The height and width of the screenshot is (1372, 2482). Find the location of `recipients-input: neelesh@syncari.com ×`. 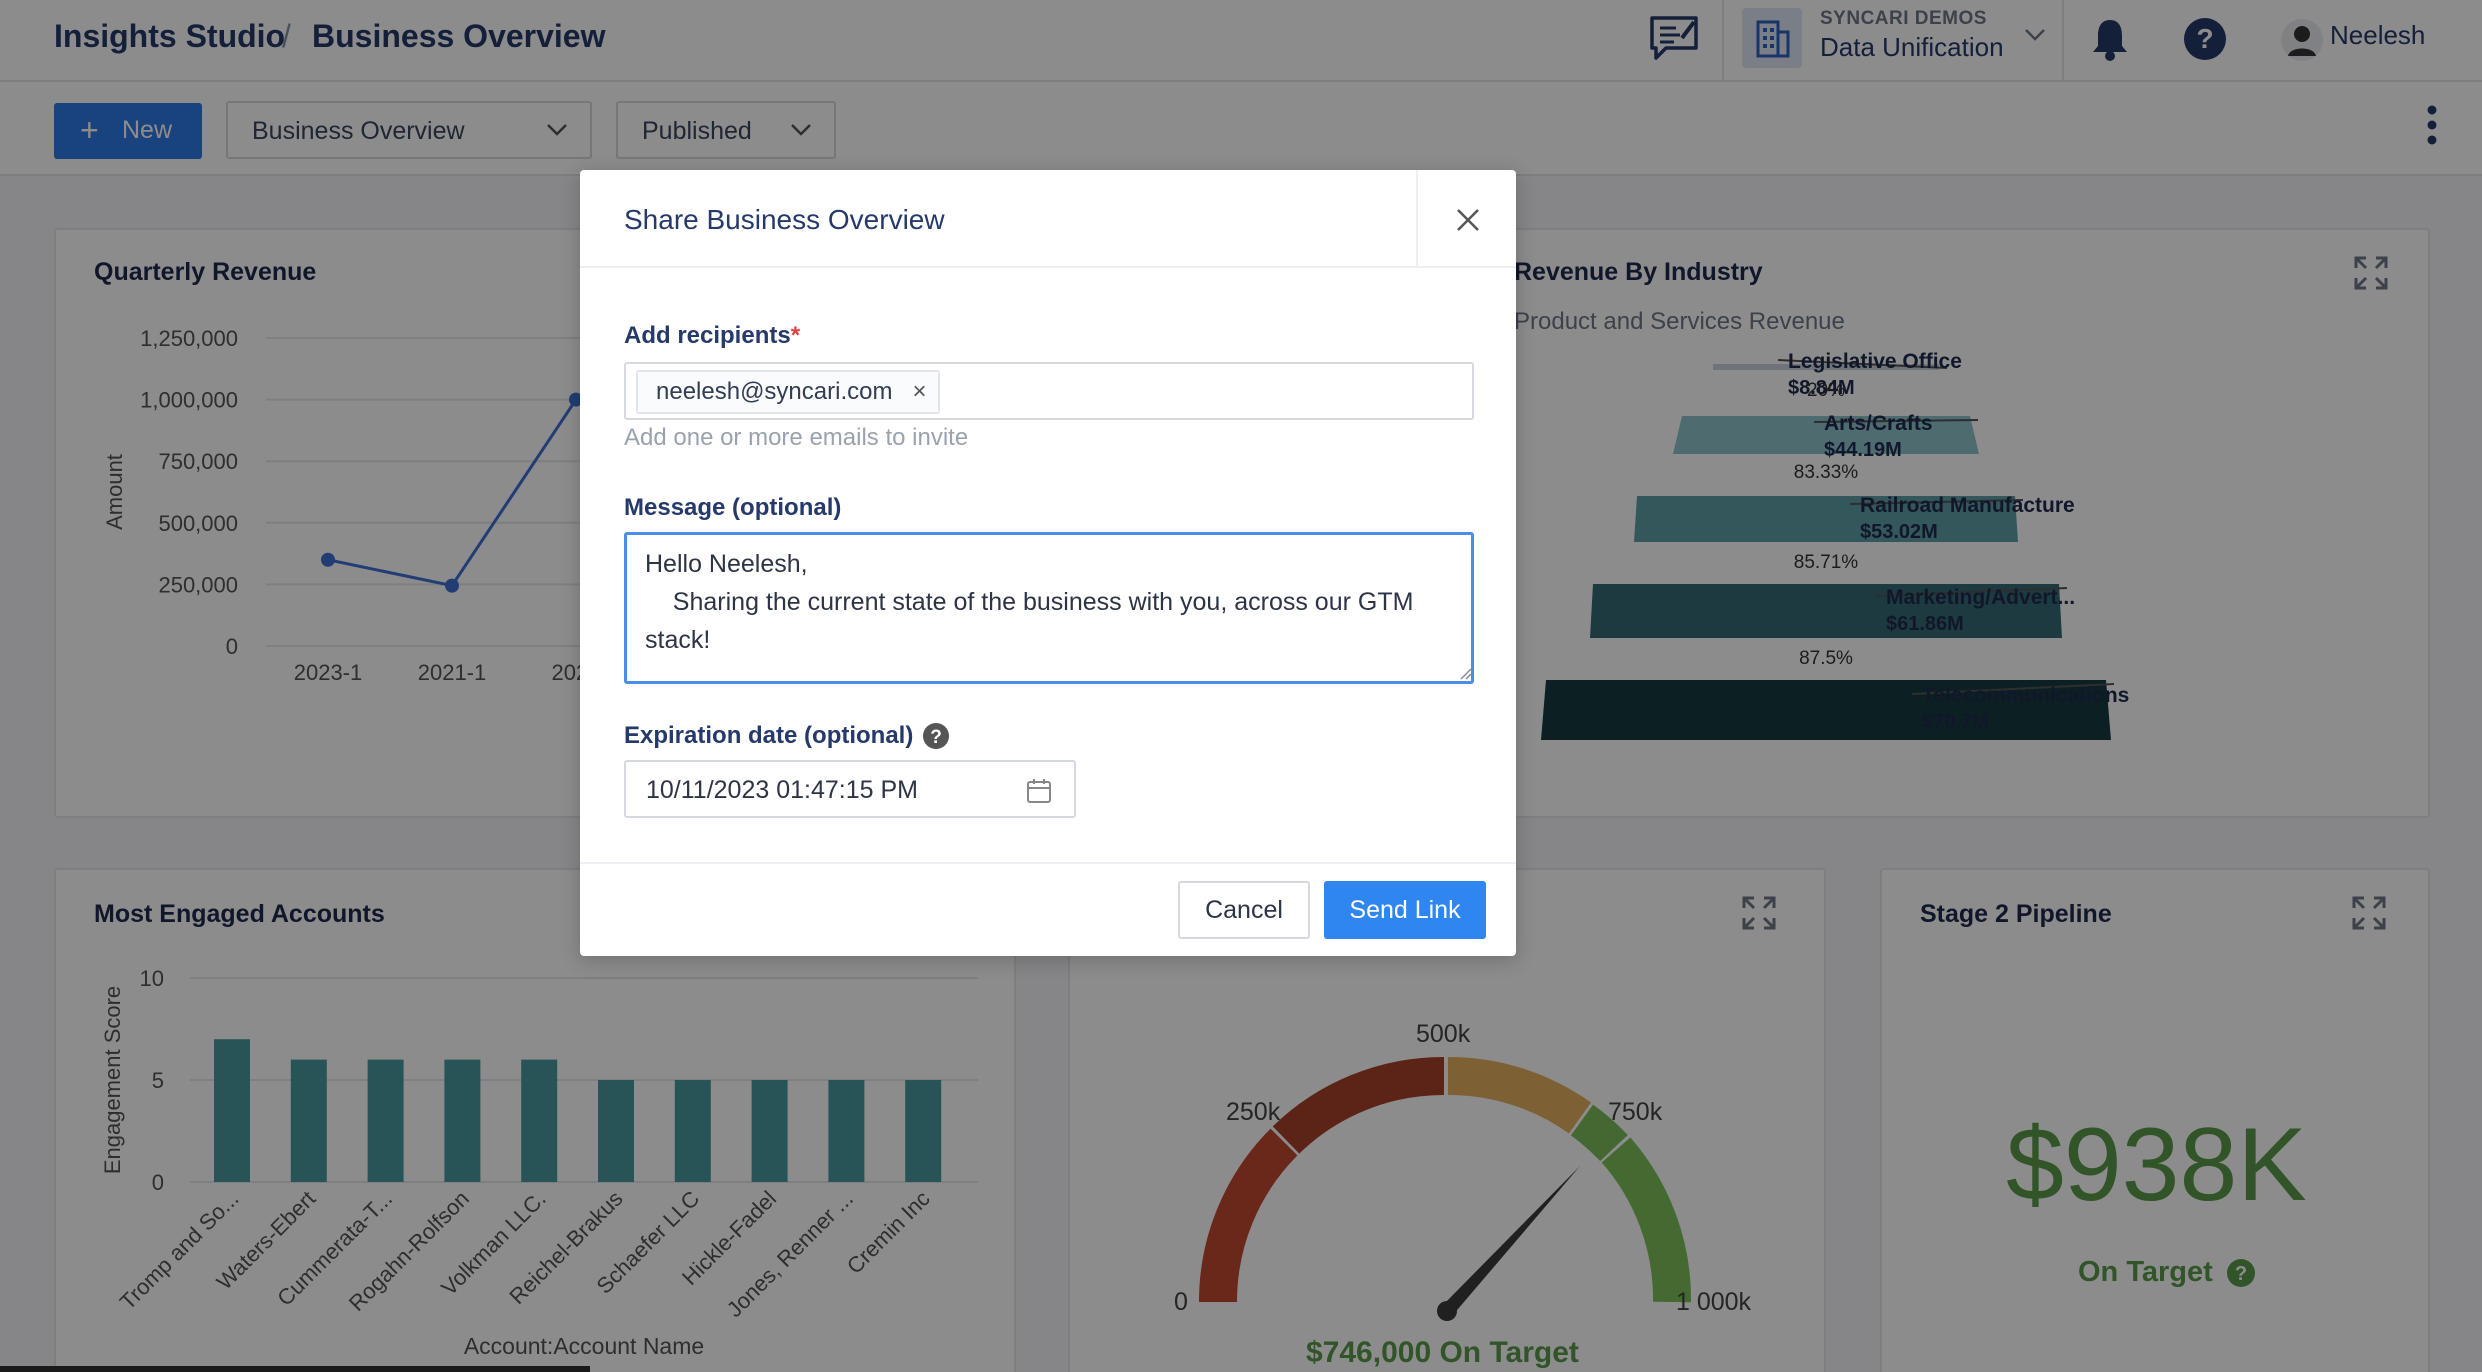

recipients-input: neelesh@syncari.com × is located at coordinates (1049, 391).